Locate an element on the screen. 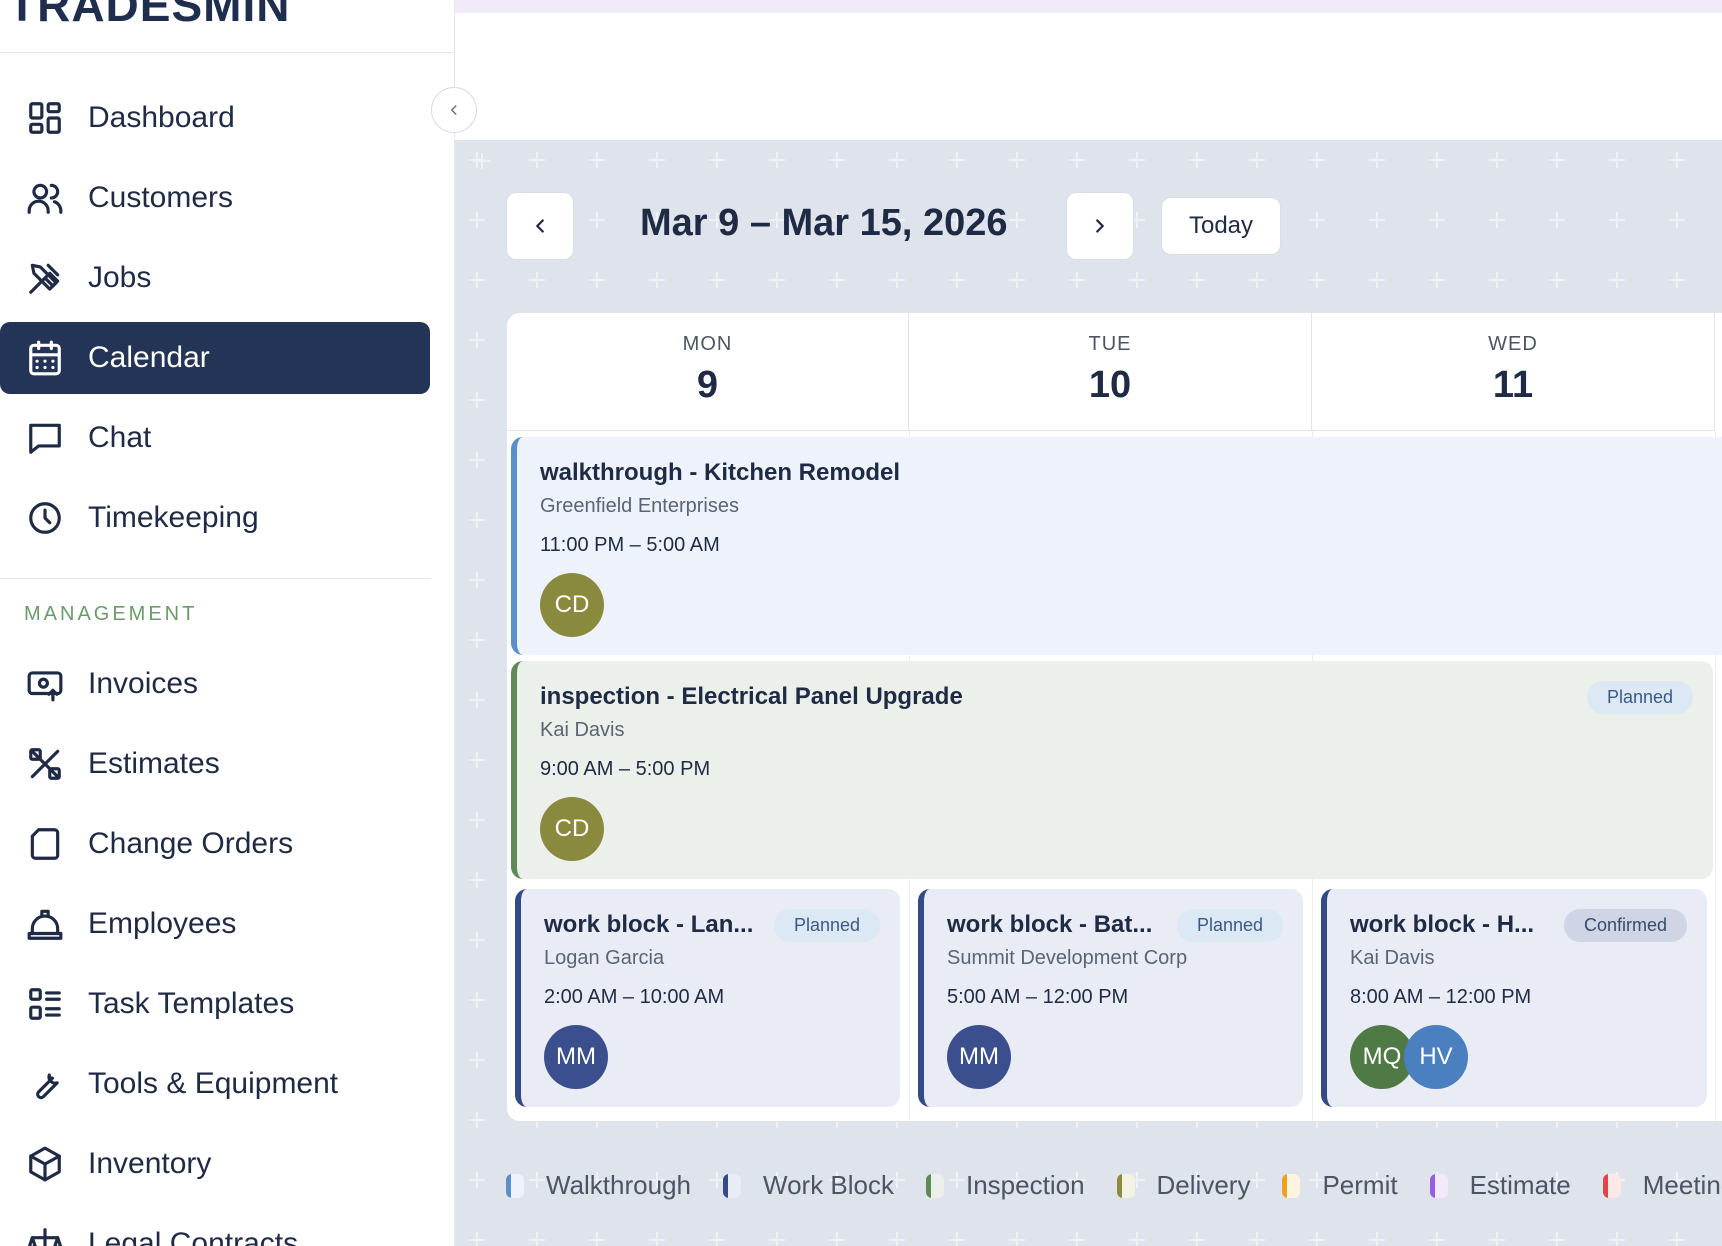 The height and width of the screenshot is (1246, 1722). sidebar-item-customers: Customers is located at coordinates (215, 198).